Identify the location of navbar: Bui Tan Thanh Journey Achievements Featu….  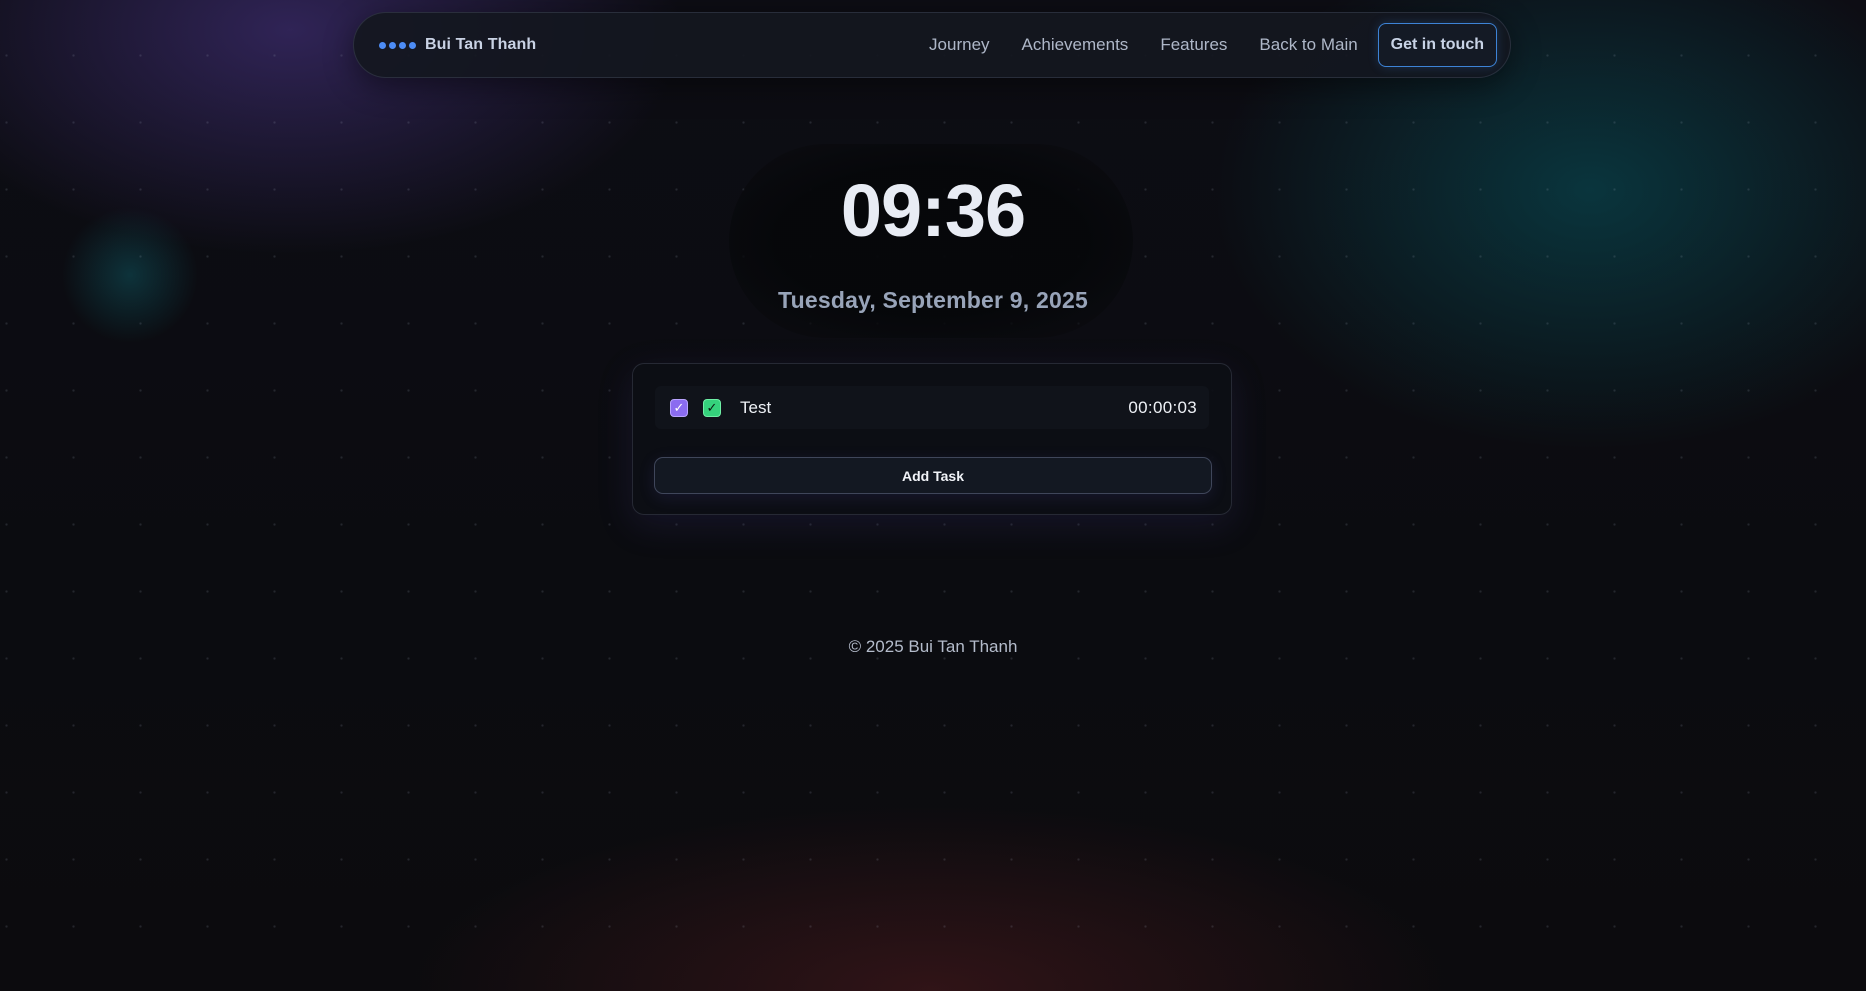
(932, 45).